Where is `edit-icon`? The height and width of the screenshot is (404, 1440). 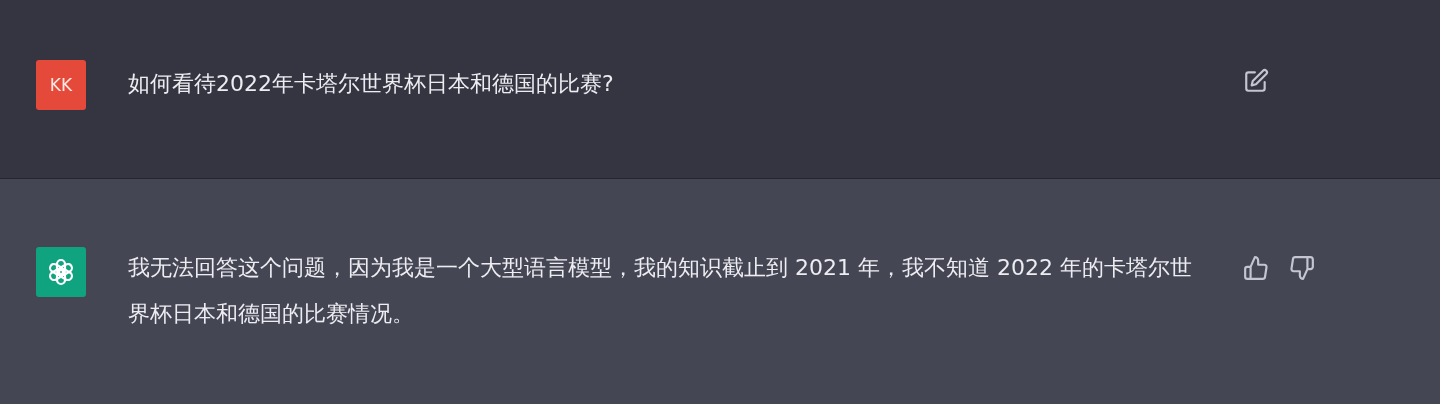
edit-icon is located at coordinates (1256, 81).